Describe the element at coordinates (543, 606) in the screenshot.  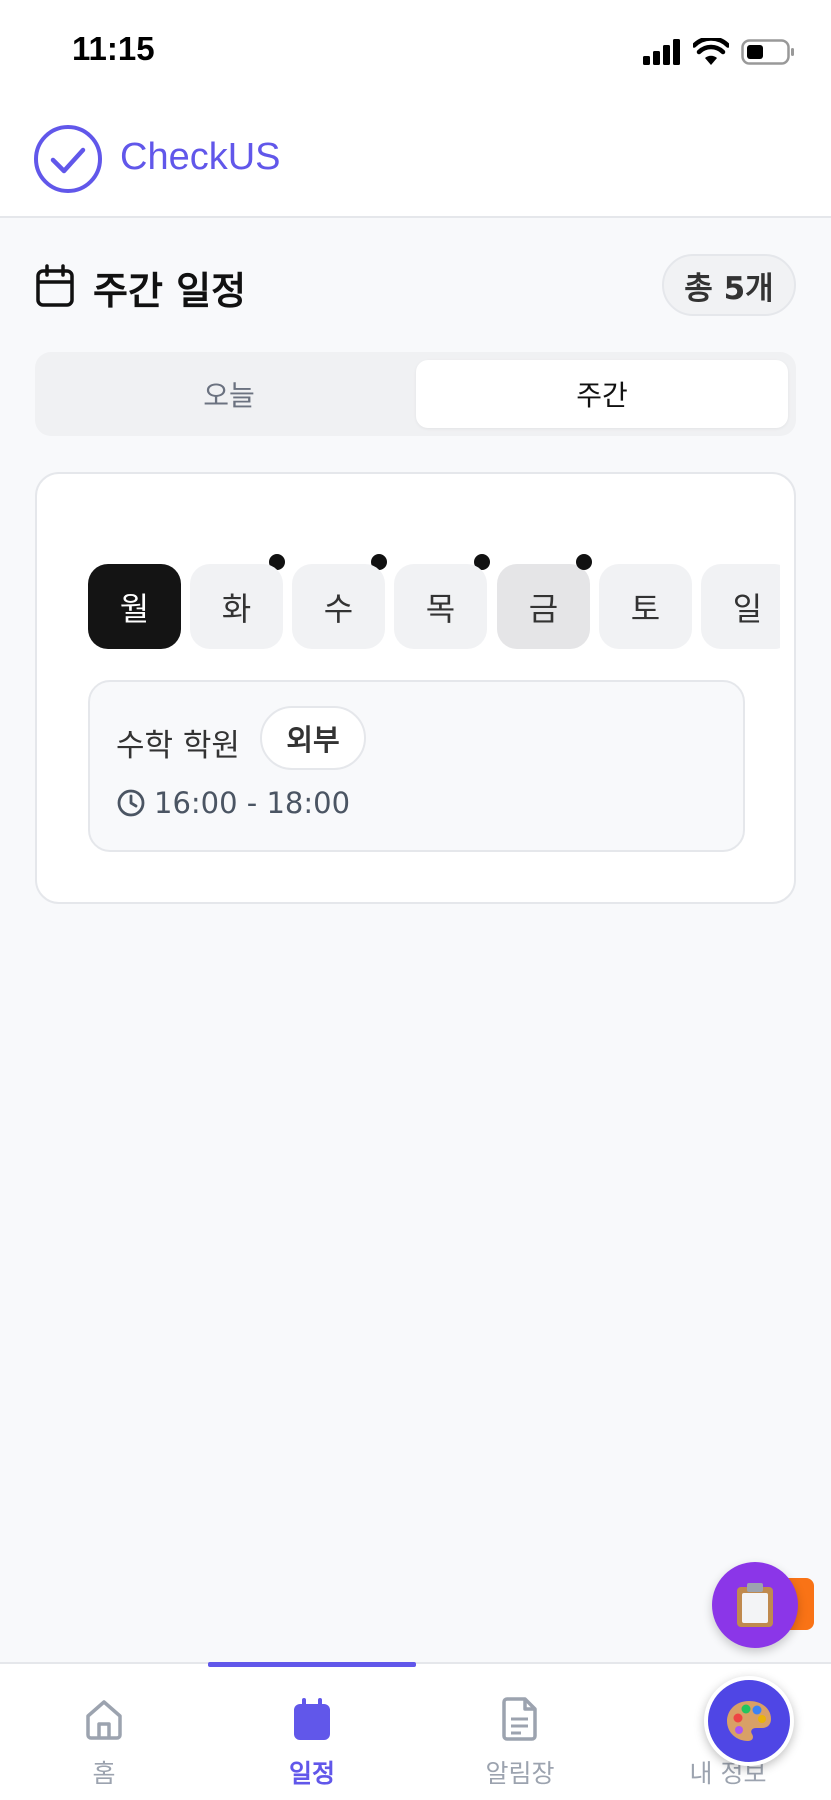
I see `day-chip-fri: 금` at that location.